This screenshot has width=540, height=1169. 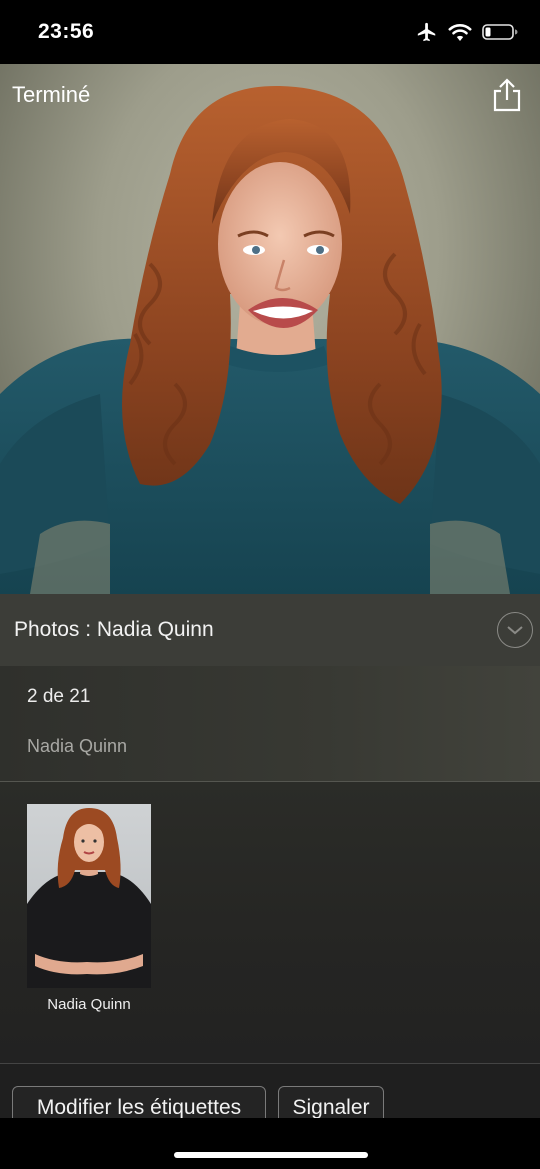 I want to click on action-buttons: Modifier les étiquettes Signaler, so click(x=270, y=1097).